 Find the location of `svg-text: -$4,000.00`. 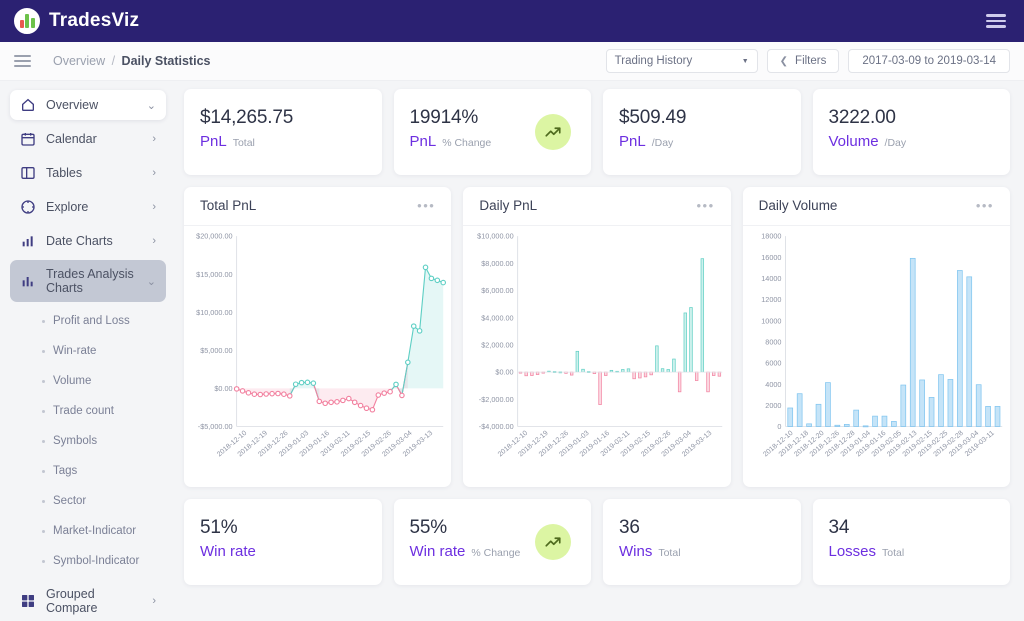

svg-text: -$4,000.00 is located at coordinates (496, 426).